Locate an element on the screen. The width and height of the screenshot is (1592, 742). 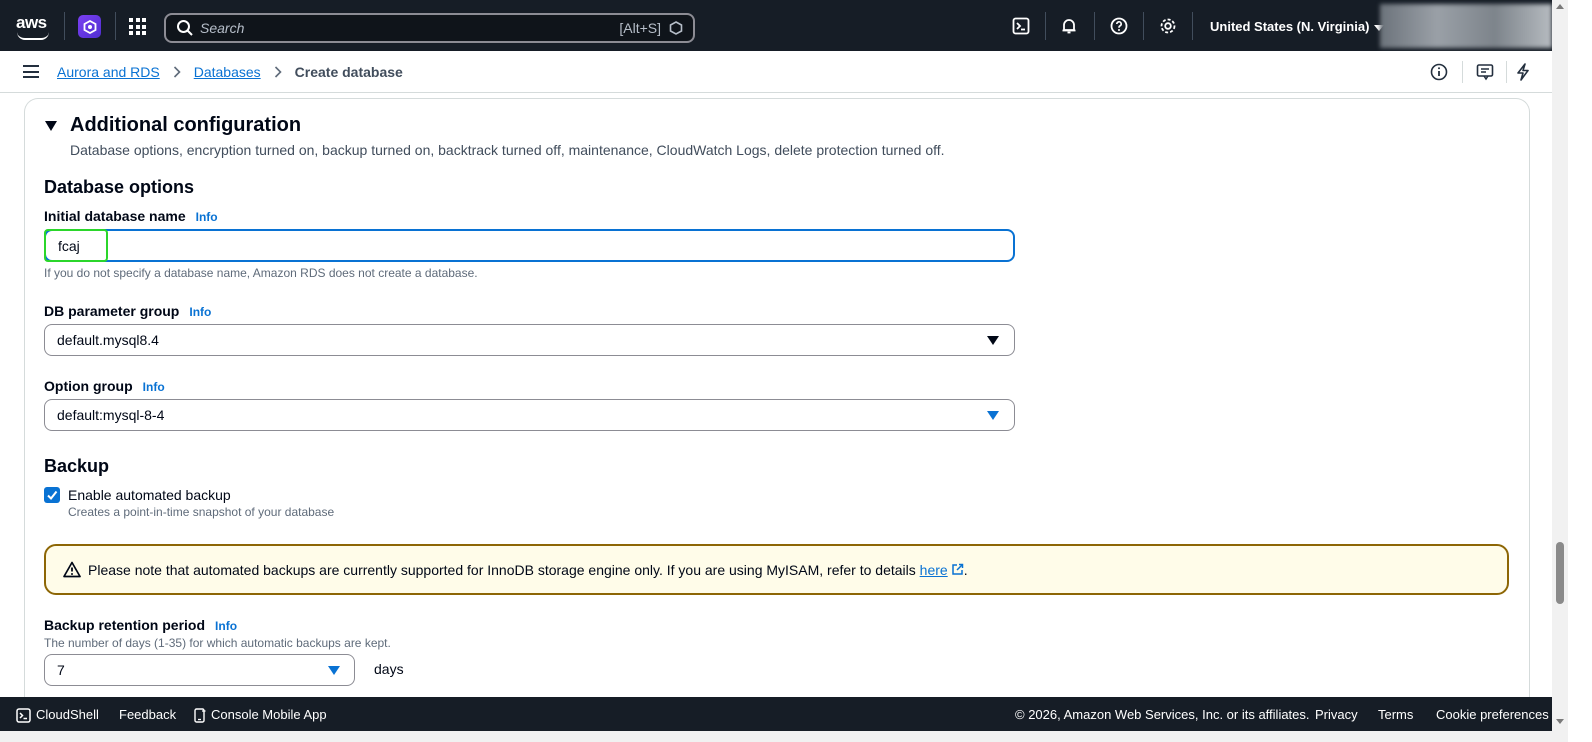
db-parameter-group-value: default.mysql8.4 is located at coordinates (108, 340).